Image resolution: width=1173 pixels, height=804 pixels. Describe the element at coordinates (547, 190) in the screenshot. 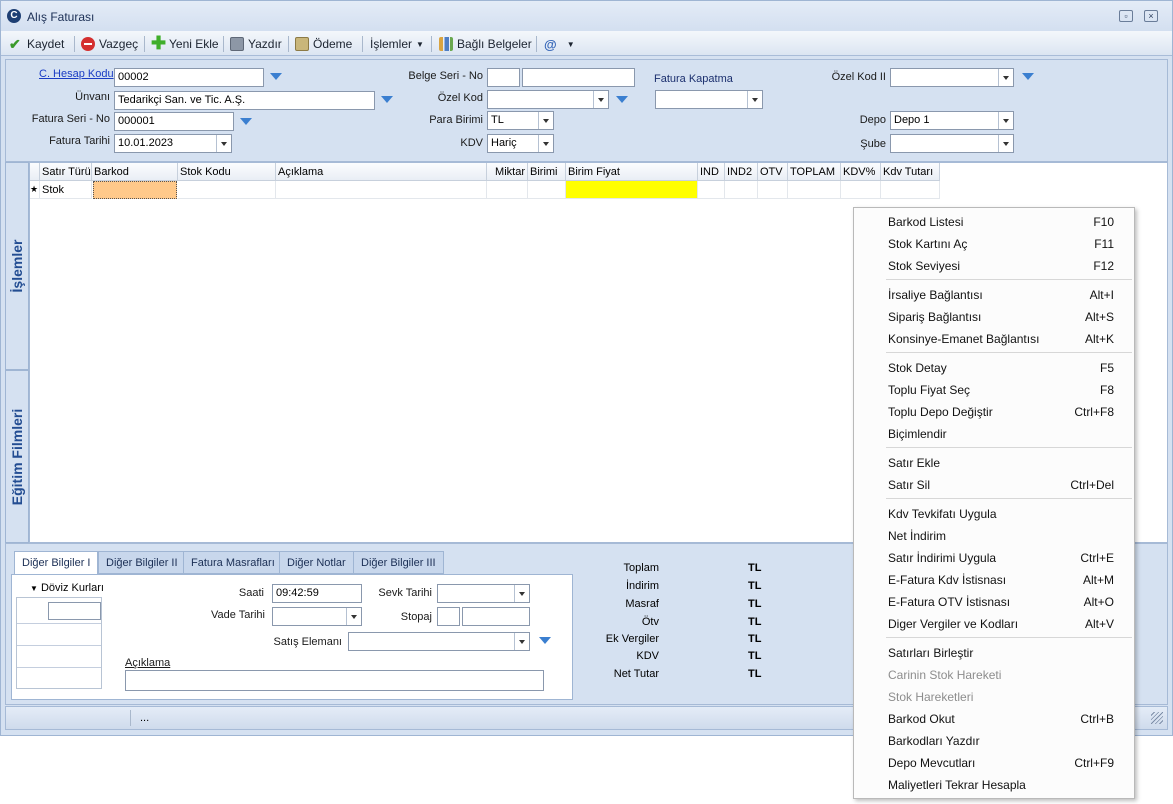

I see `unit-cell` at that location.